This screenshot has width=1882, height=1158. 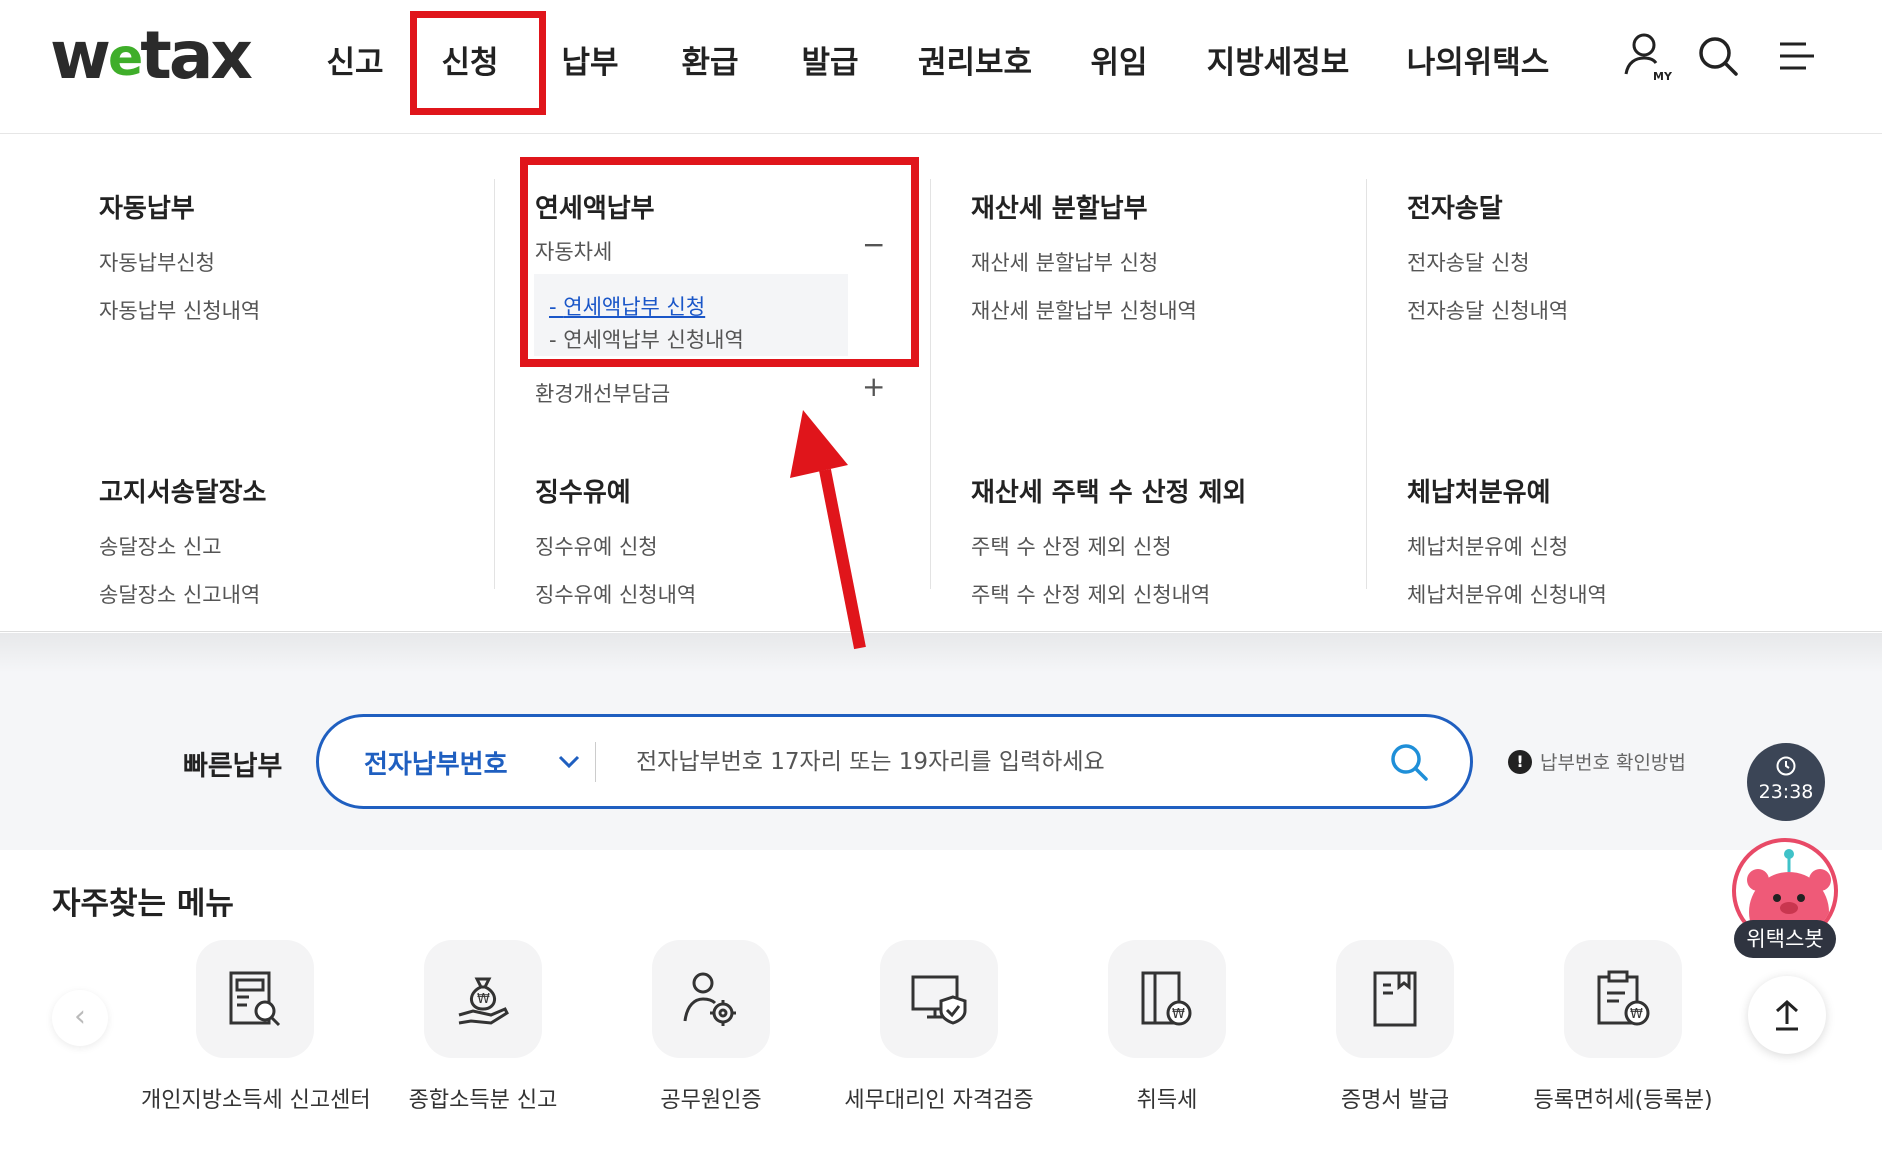 I want to click on group-title: 재산세 주택 수 산정 제외, so click(x=1109, y=493).